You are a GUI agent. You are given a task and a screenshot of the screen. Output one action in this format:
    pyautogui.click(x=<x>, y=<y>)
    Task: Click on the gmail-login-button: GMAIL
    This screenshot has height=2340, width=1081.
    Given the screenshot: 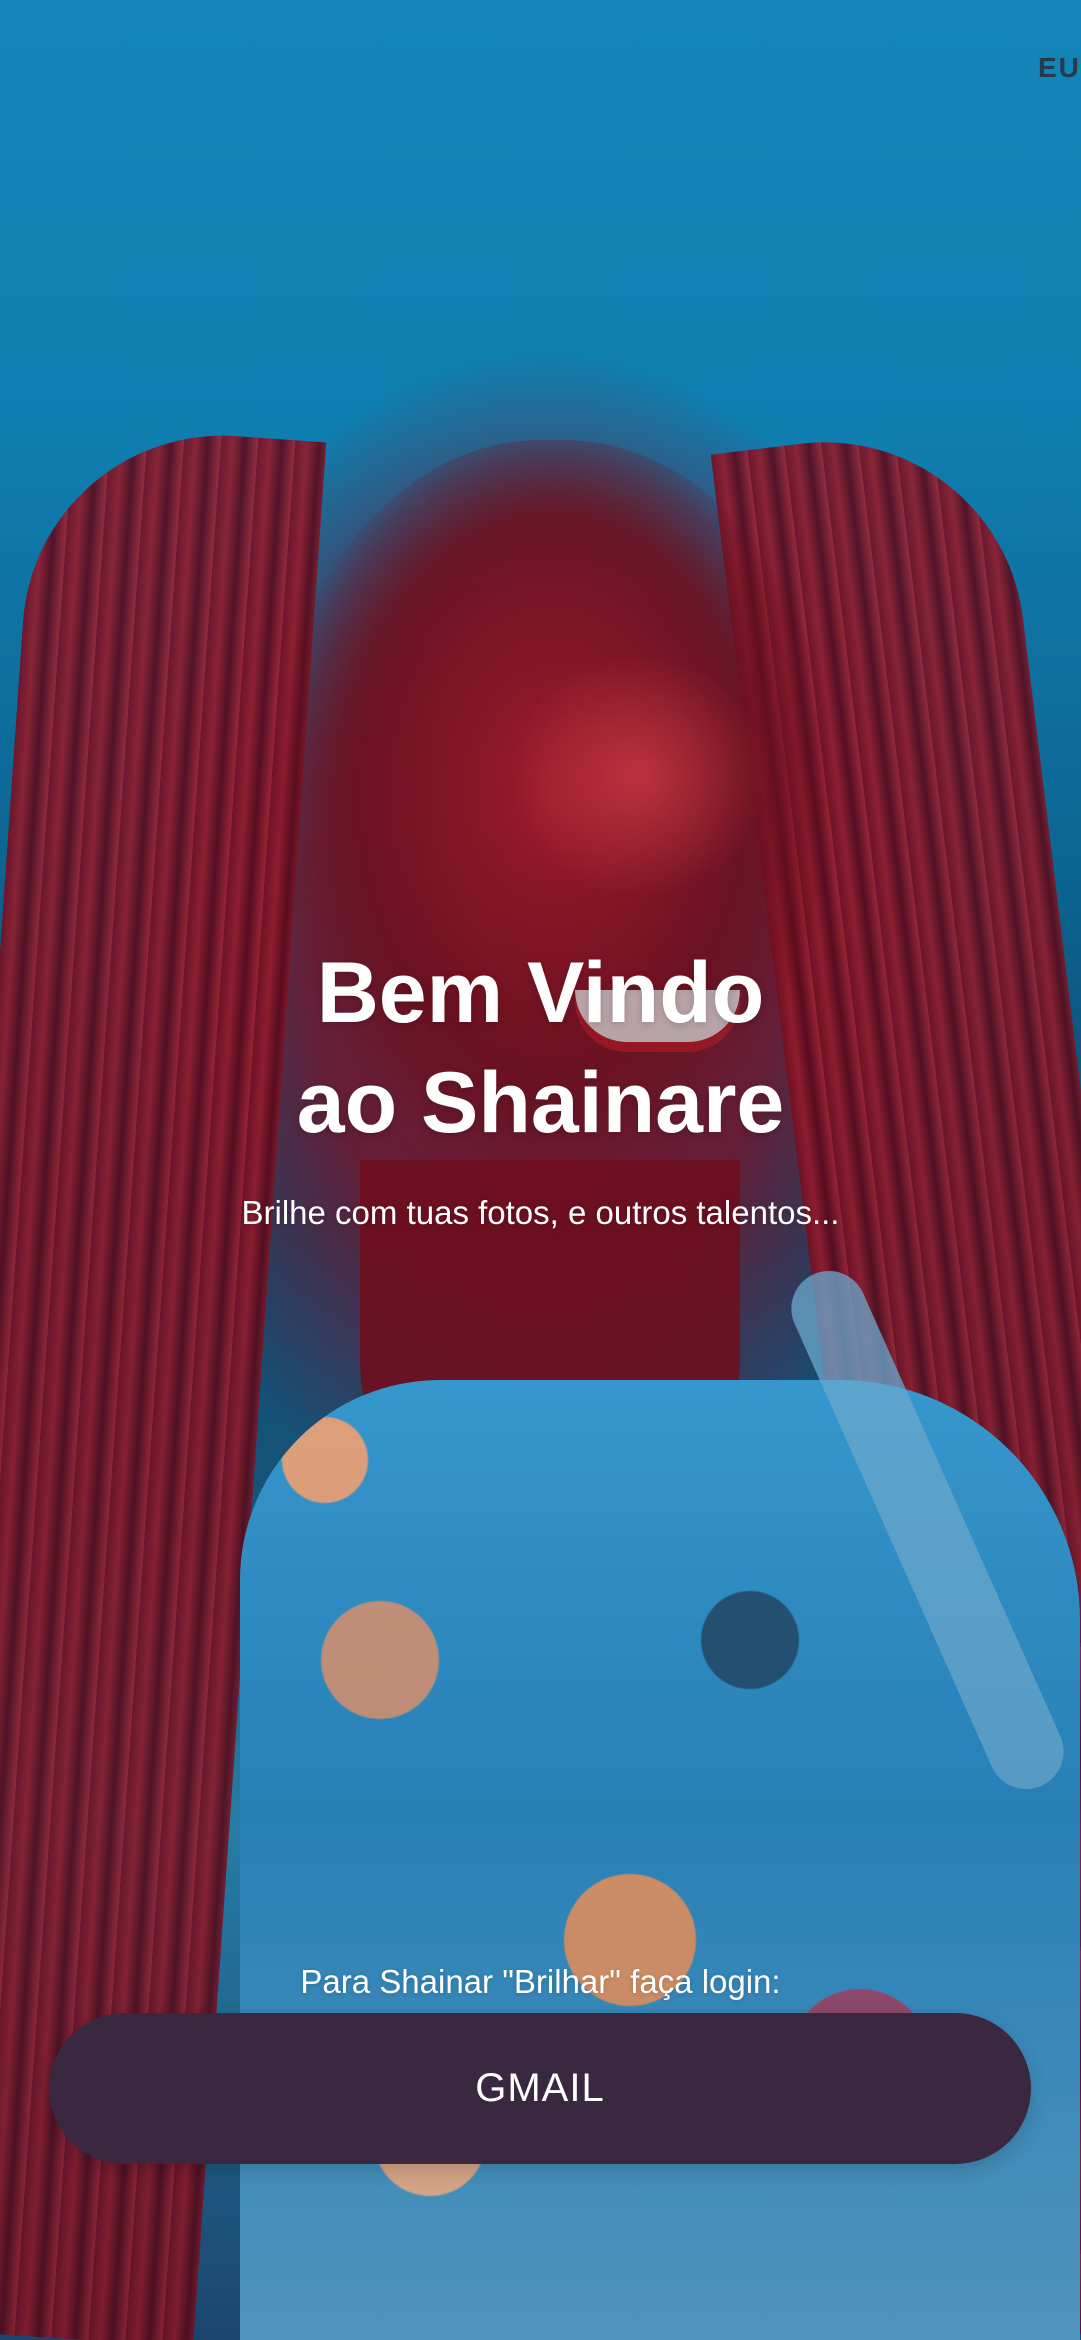 What is the action you would take?
    pyautogui.click(x=540, y=2088)
    